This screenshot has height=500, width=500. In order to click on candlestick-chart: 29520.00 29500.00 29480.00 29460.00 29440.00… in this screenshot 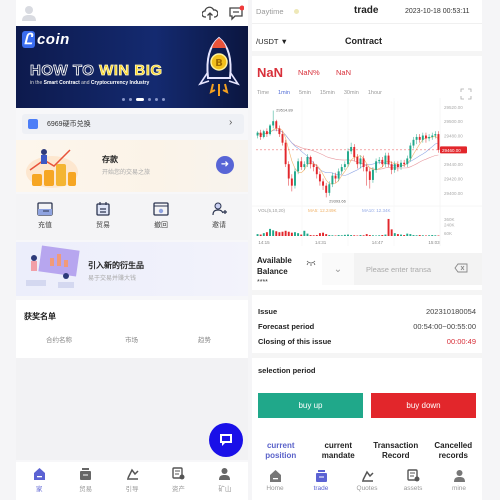, I will do `click(367, 172)`.